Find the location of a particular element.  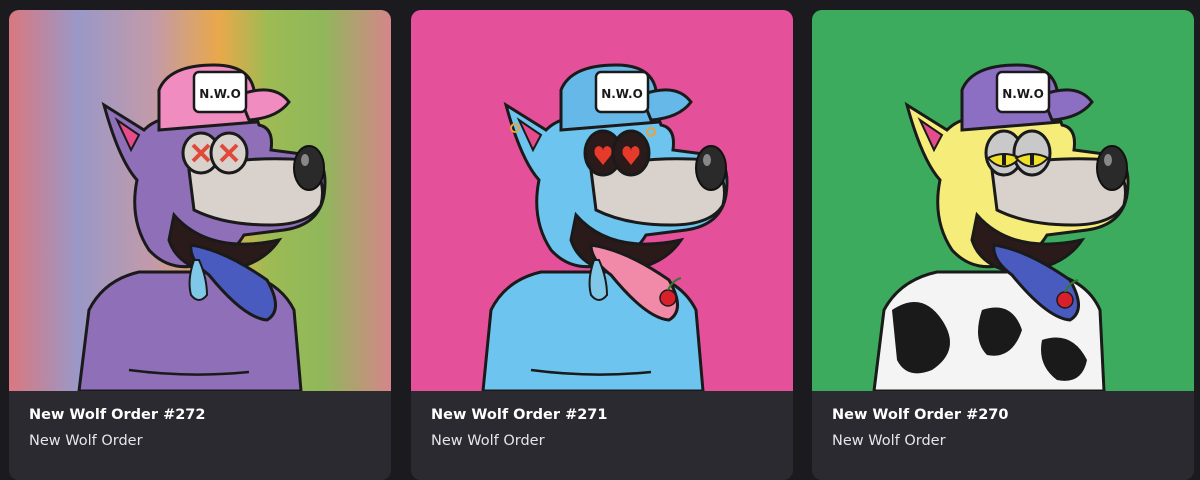

card-info: New Wolf Order #271 New Wolf Order is located at coordinates (602, 435).